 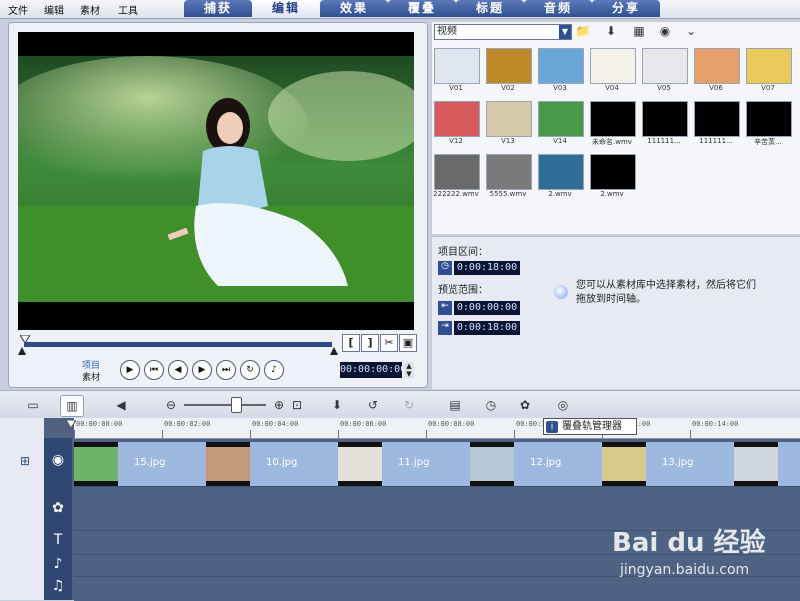 I want to click on zoom-slider, so click(x=225, y=405).